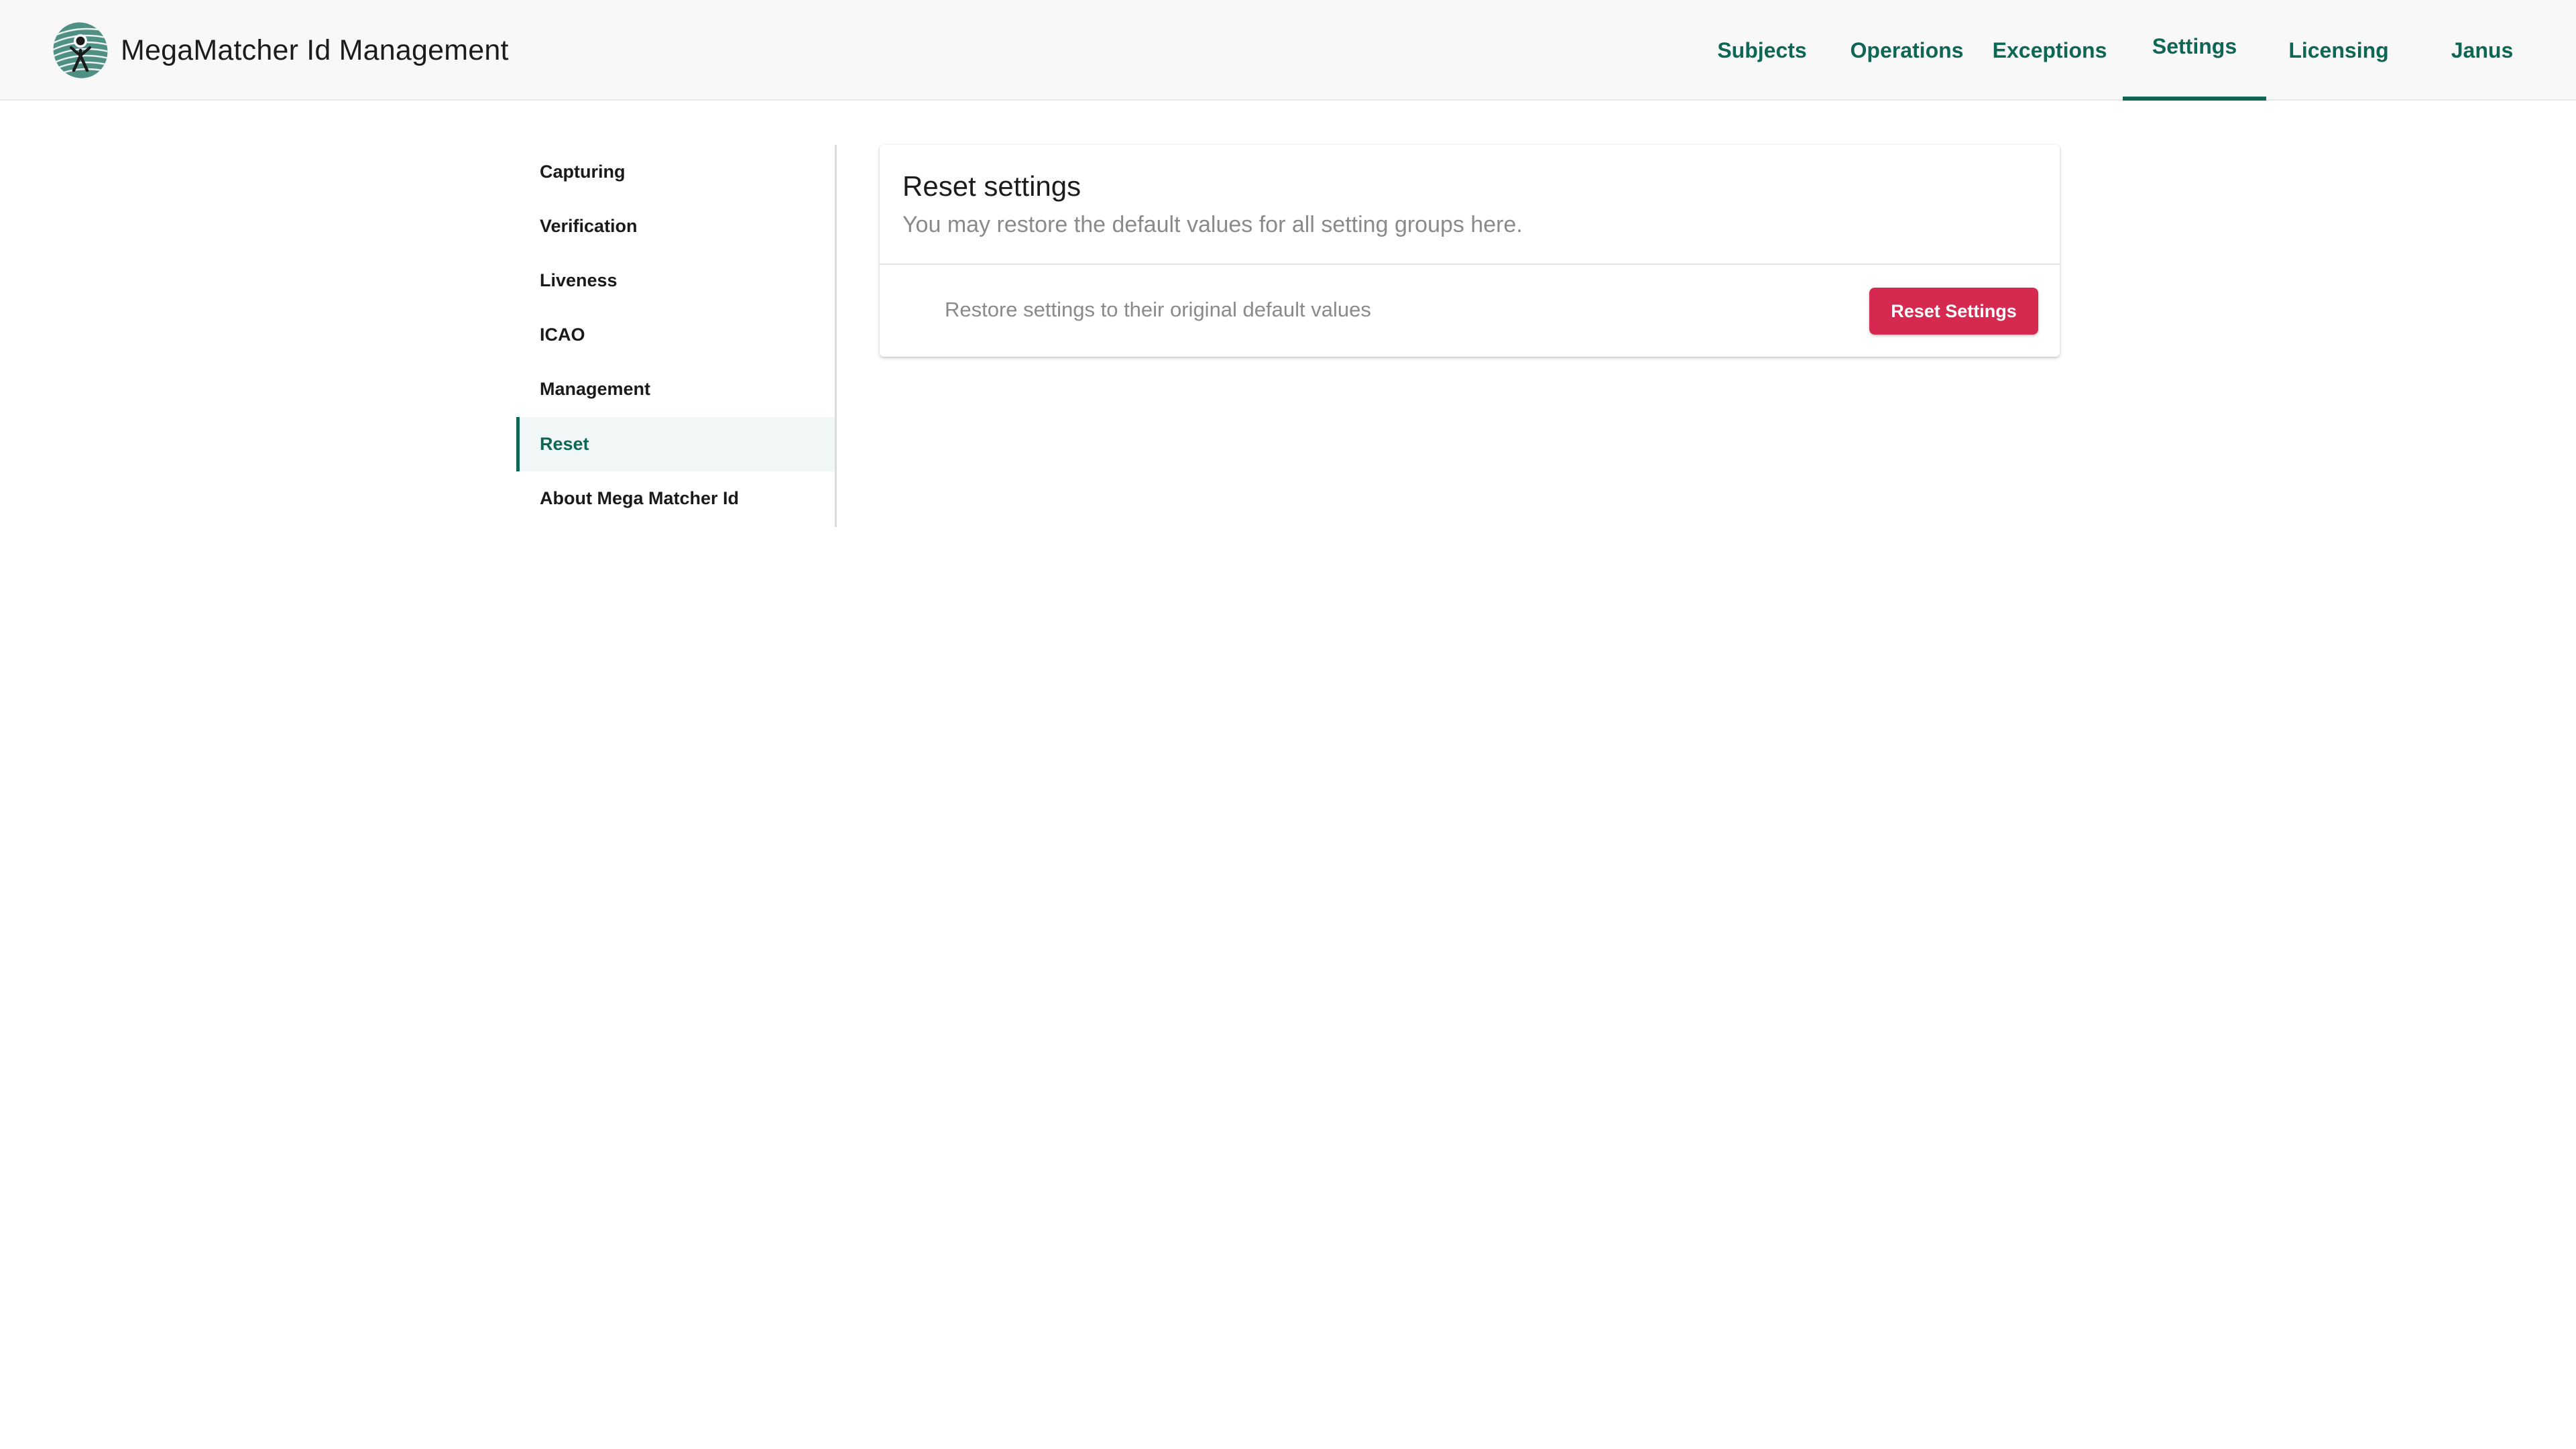  Describe the element at coordinates (675, 226) in the screenshot. I see `sidebar-item-verification: Verification` at that location.